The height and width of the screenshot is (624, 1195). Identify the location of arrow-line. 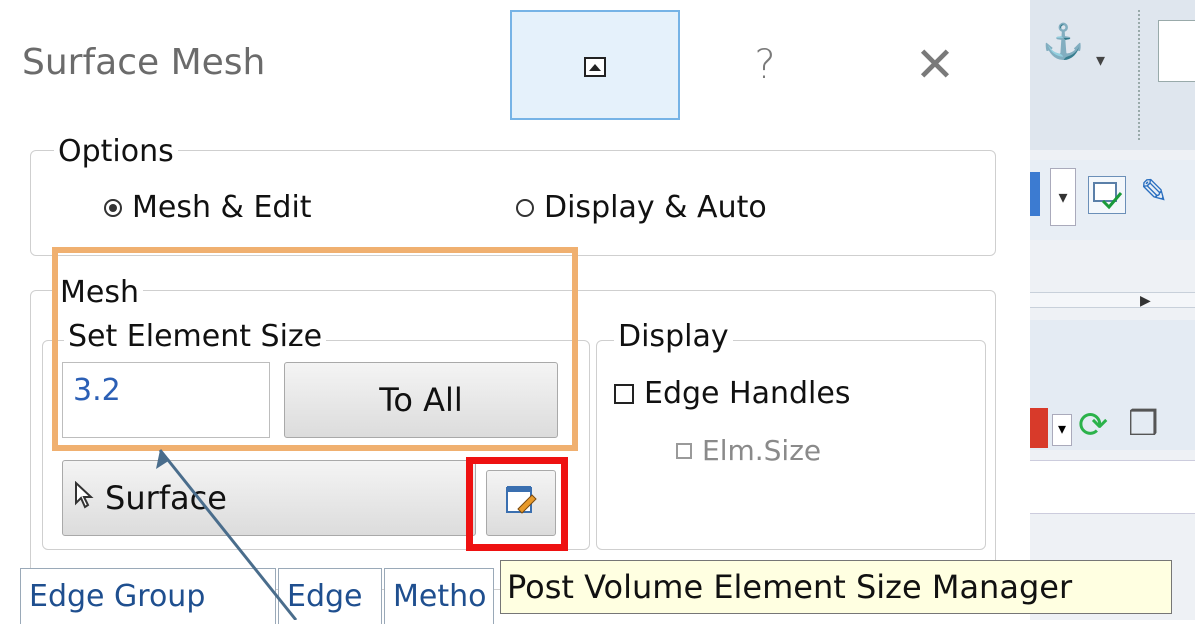
(228, 534).